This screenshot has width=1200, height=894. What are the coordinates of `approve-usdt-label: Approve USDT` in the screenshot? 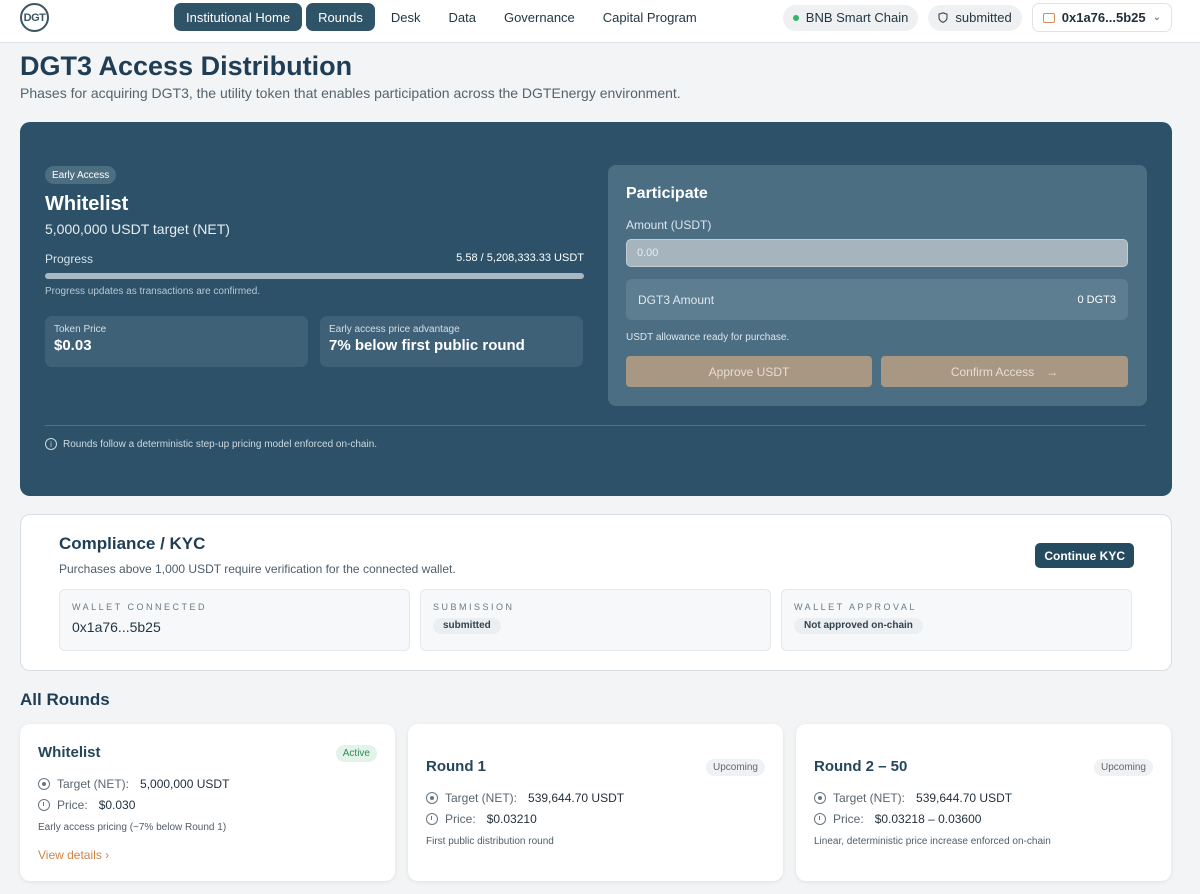 It's located at (749, 371).